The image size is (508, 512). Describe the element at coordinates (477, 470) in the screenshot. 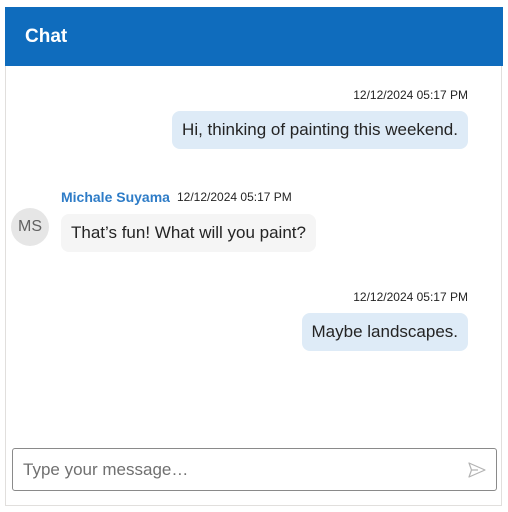

I see `send-icon` at that location.